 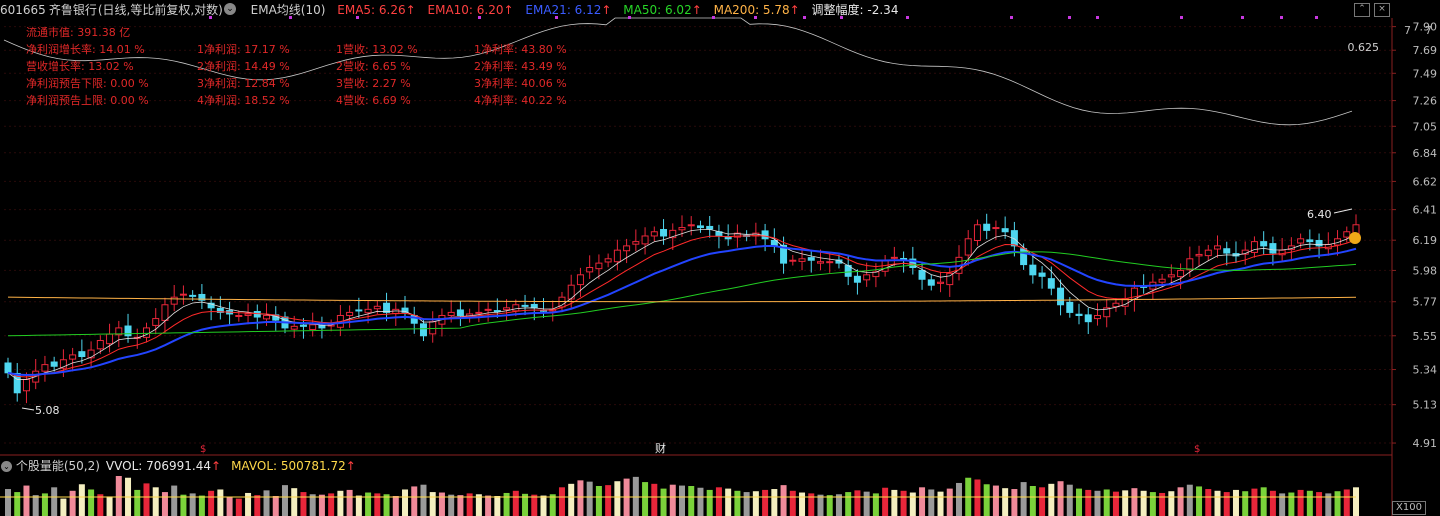 What do you see at coordinates (1382, 10) in the screenshot?
I see `chart-close-button: ×` at bounding box center [1382, 10].